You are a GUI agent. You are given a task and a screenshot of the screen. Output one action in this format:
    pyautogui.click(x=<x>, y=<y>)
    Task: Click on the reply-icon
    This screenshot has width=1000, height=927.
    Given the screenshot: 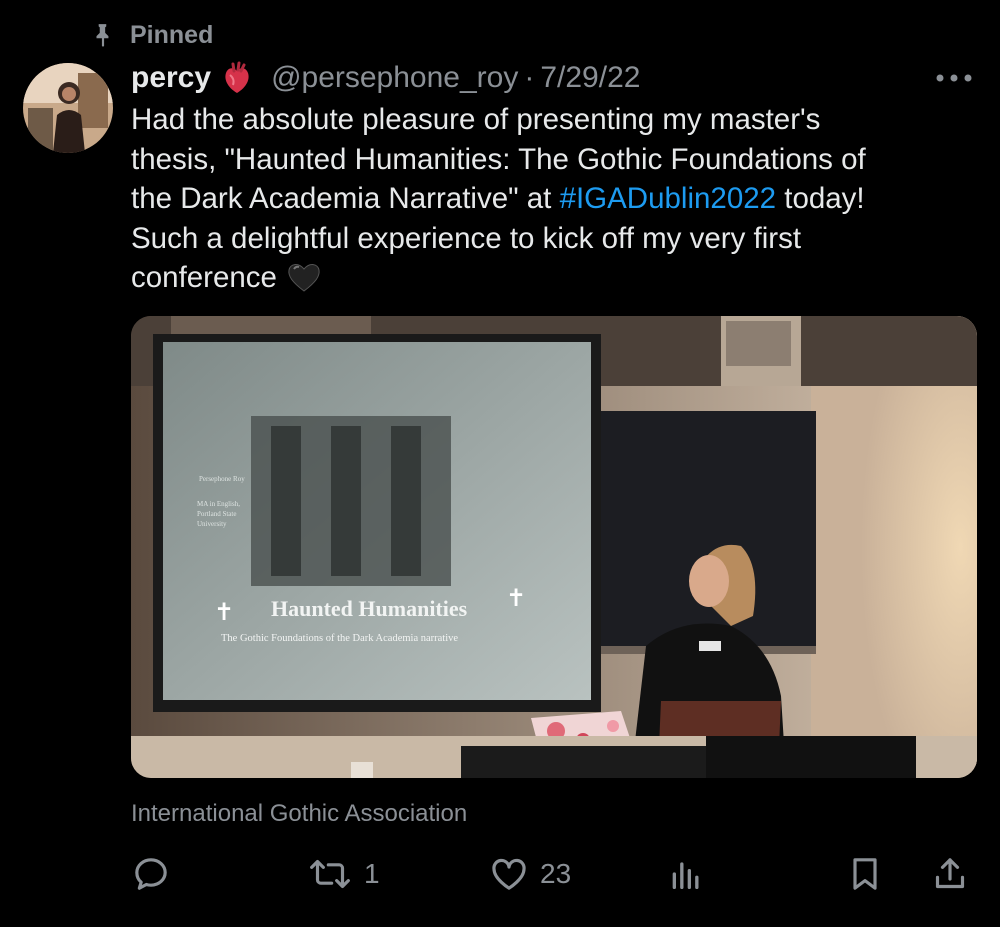 What is the action you would take?
    pyautogui.click(x=151, y=874)
    